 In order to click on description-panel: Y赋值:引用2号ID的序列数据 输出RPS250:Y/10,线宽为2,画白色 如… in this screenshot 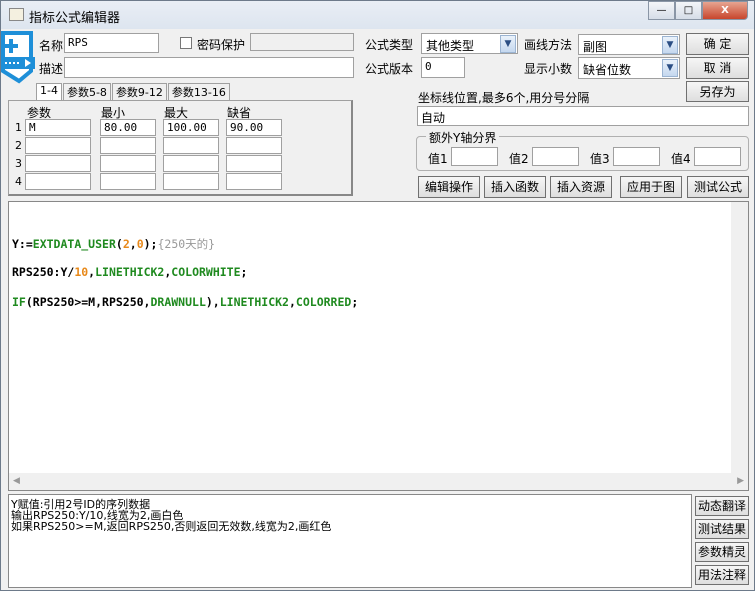, I will do `click(350, 541)`.